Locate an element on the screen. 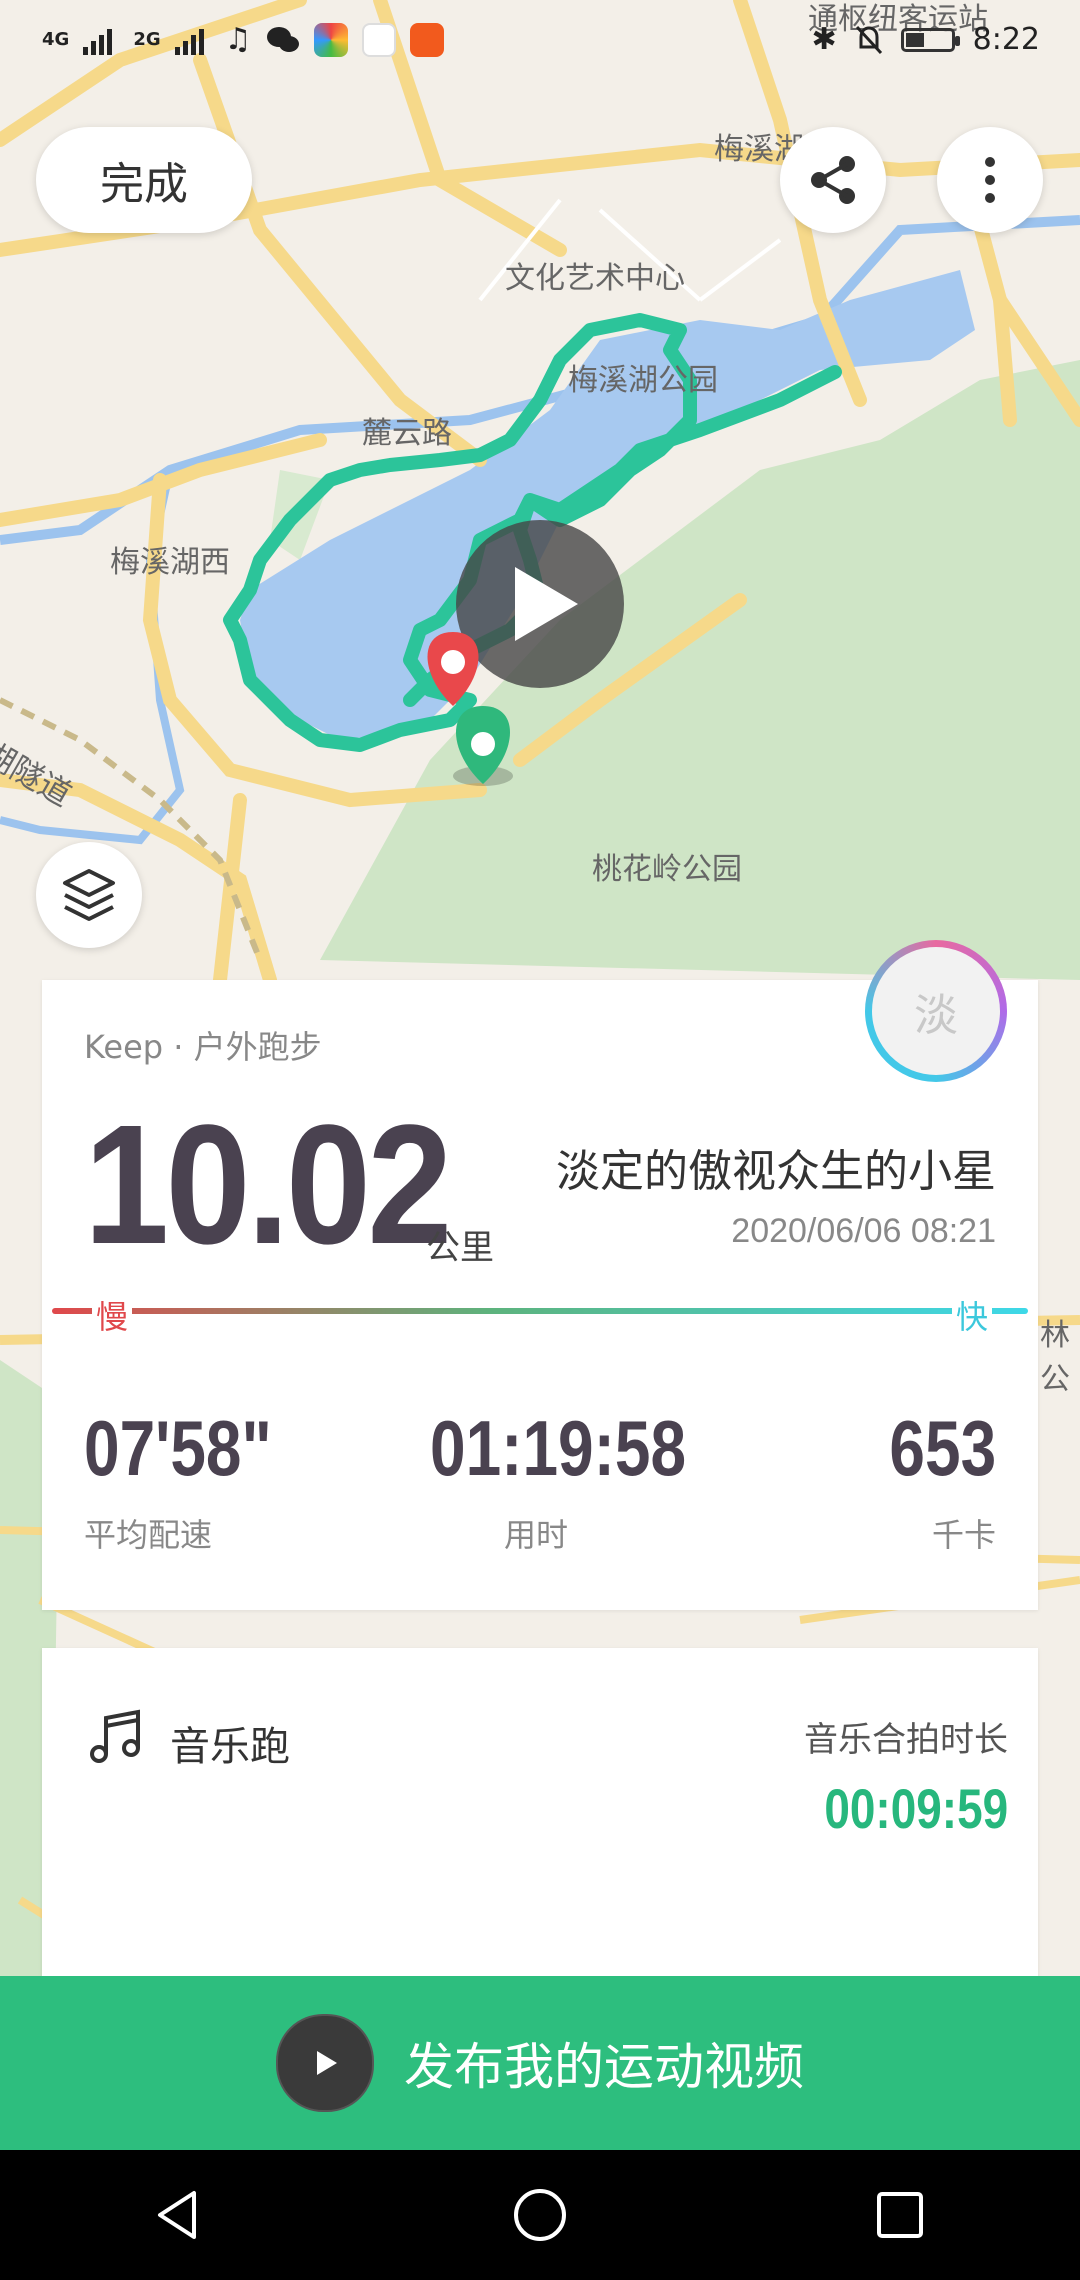  map-label-edge-partial: 林公 is located at coordinates (1055, 1357).